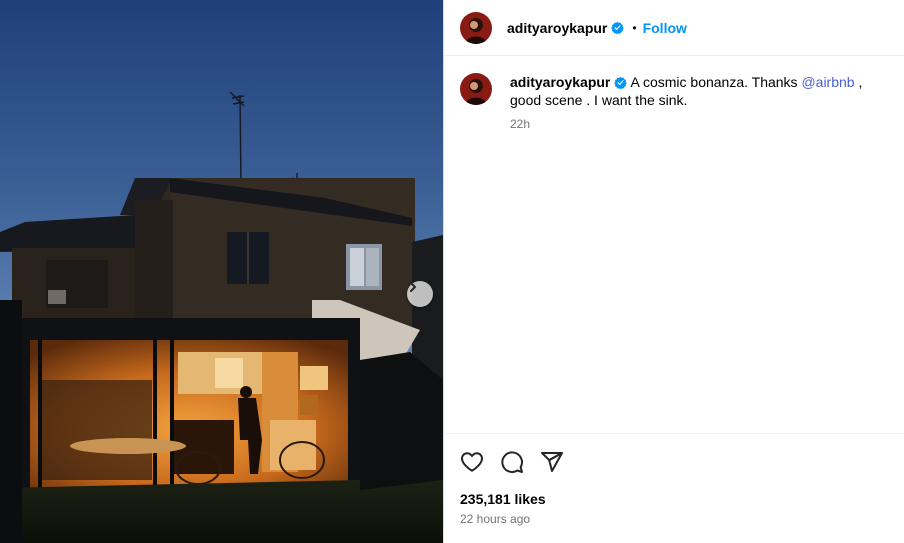  What do you see at coordinates (714, 82) in the screenshot?
I see `caption-text: A cosmic bonanza. Thanks` at bounding box center [714, 82].